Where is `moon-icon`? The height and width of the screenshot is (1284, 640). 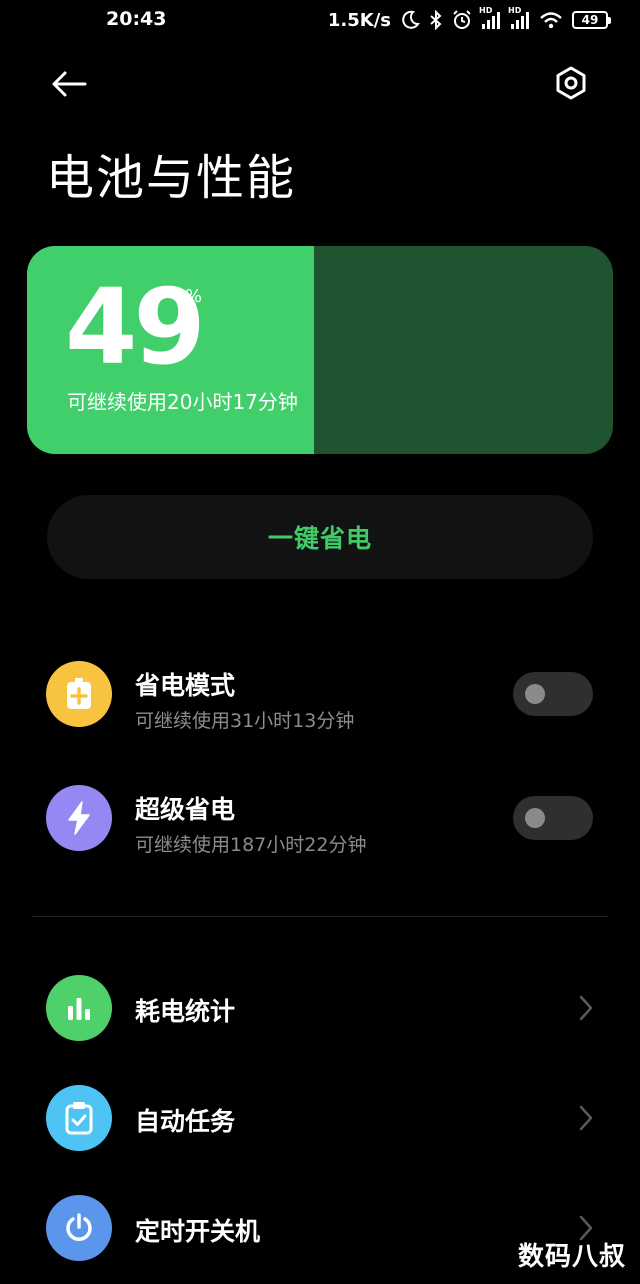 moon-icon is located at coordinates (410, 20).